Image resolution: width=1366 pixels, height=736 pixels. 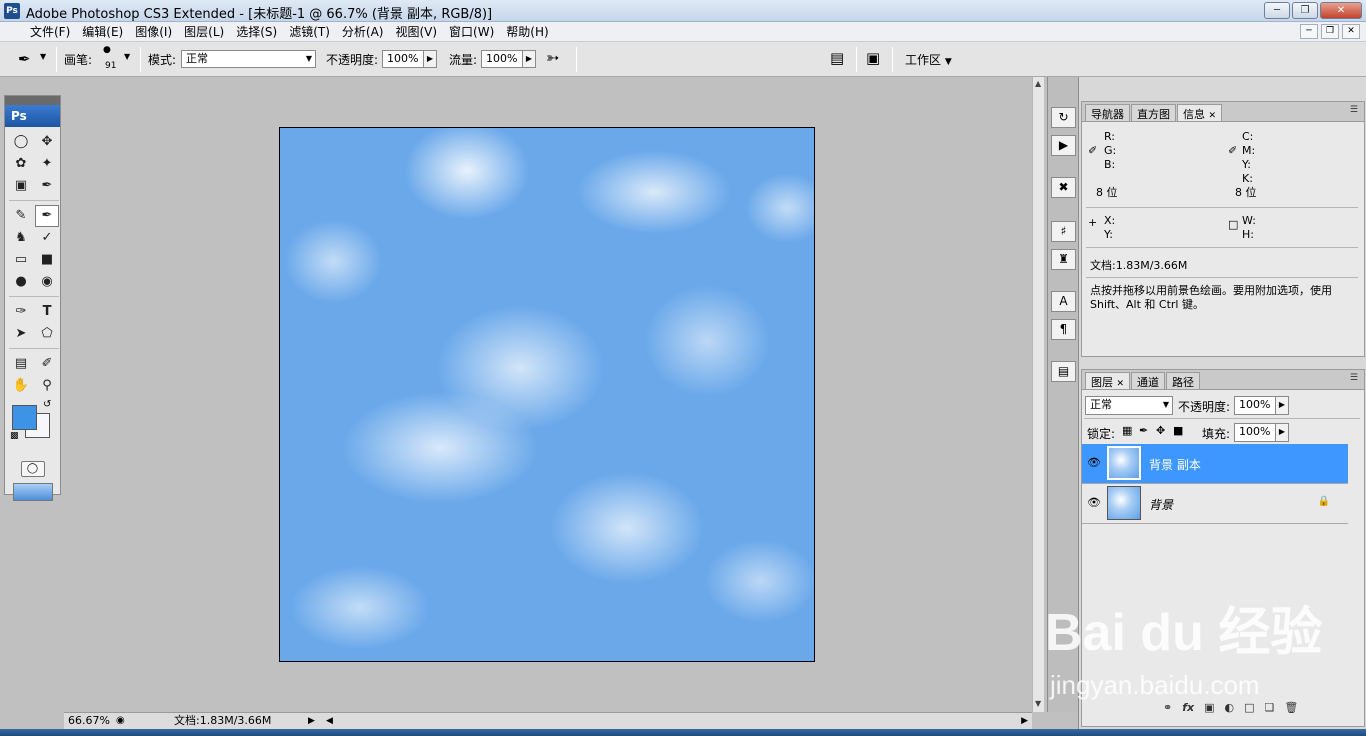 I want to click on menu-layer: 图层(L), so click(x=204, y=32).